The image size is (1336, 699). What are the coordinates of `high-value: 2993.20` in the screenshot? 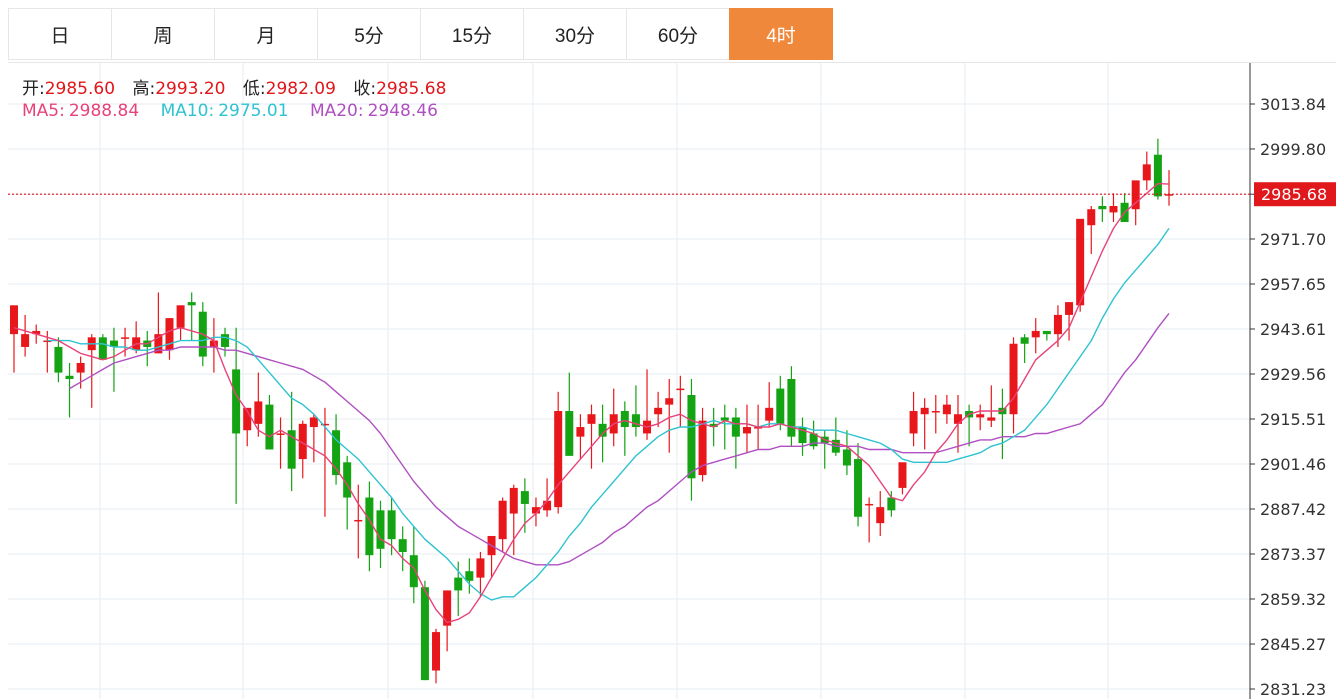 It's located at (190, 89).